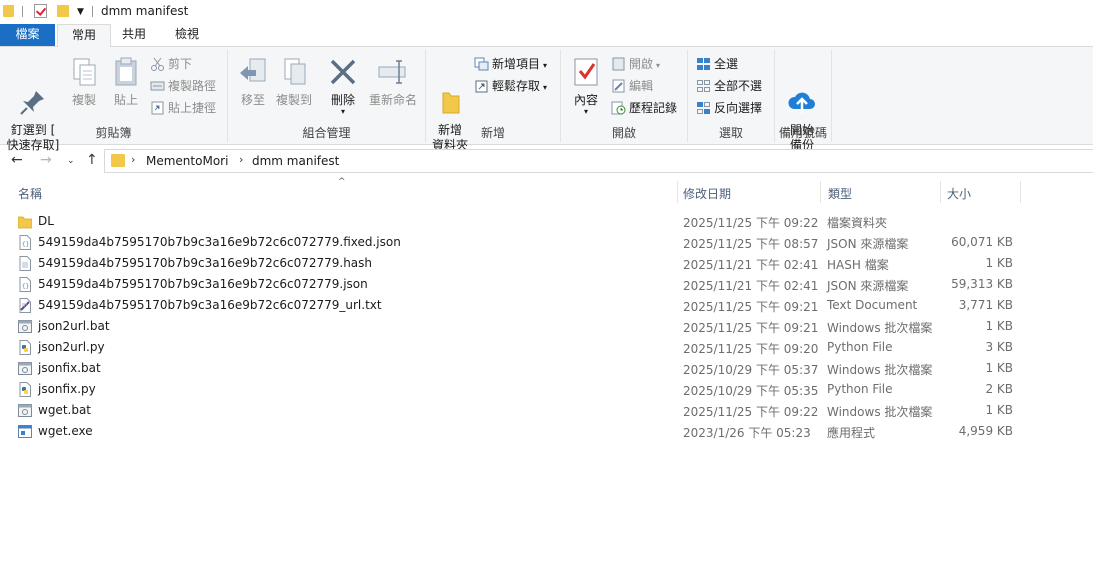 The width and height of the screenshot is (1093, 573). What do you see at coordinates (738, 108) in the screenshot?
I see `invert-selection-label: 反向選擇` at bounding box center [738, 108].